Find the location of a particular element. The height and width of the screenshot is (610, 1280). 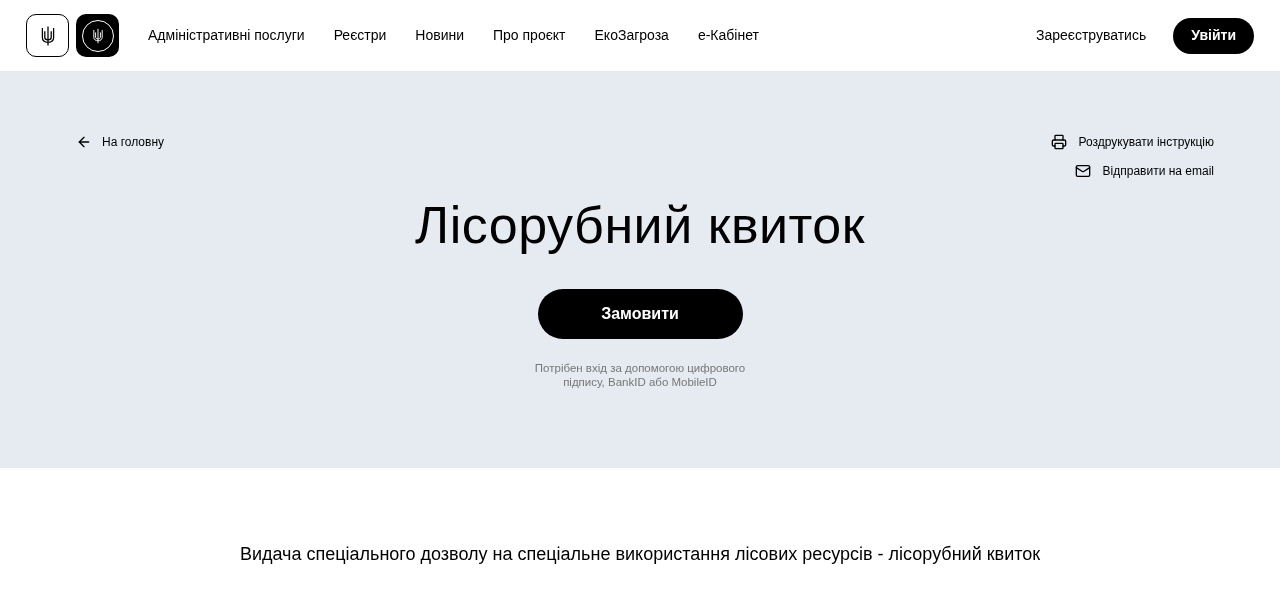

printer-icon is located at coordinates (1058, 142).